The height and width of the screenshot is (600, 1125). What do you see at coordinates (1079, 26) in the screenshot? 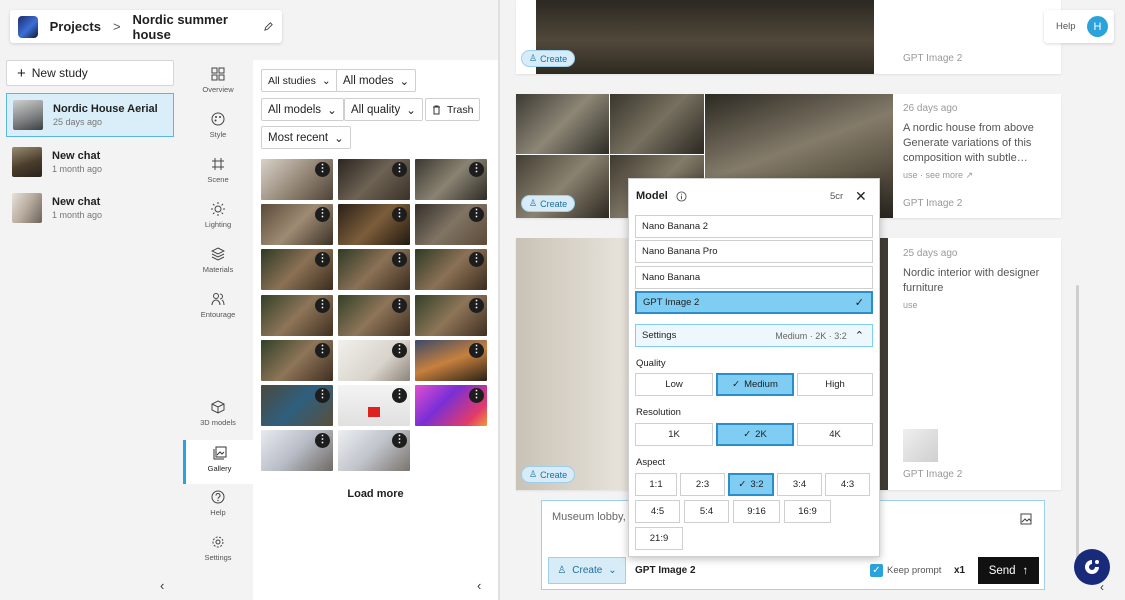
I see `help-menu: Help H` at bounding box center [1079, 26].